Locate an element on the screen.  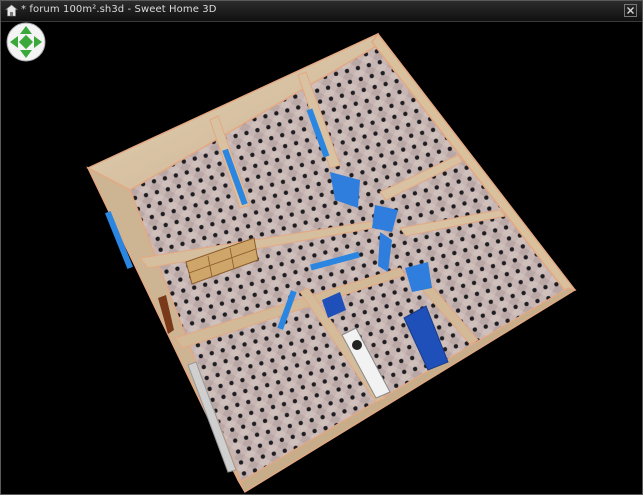
stove is located at coordinates (357, 345).